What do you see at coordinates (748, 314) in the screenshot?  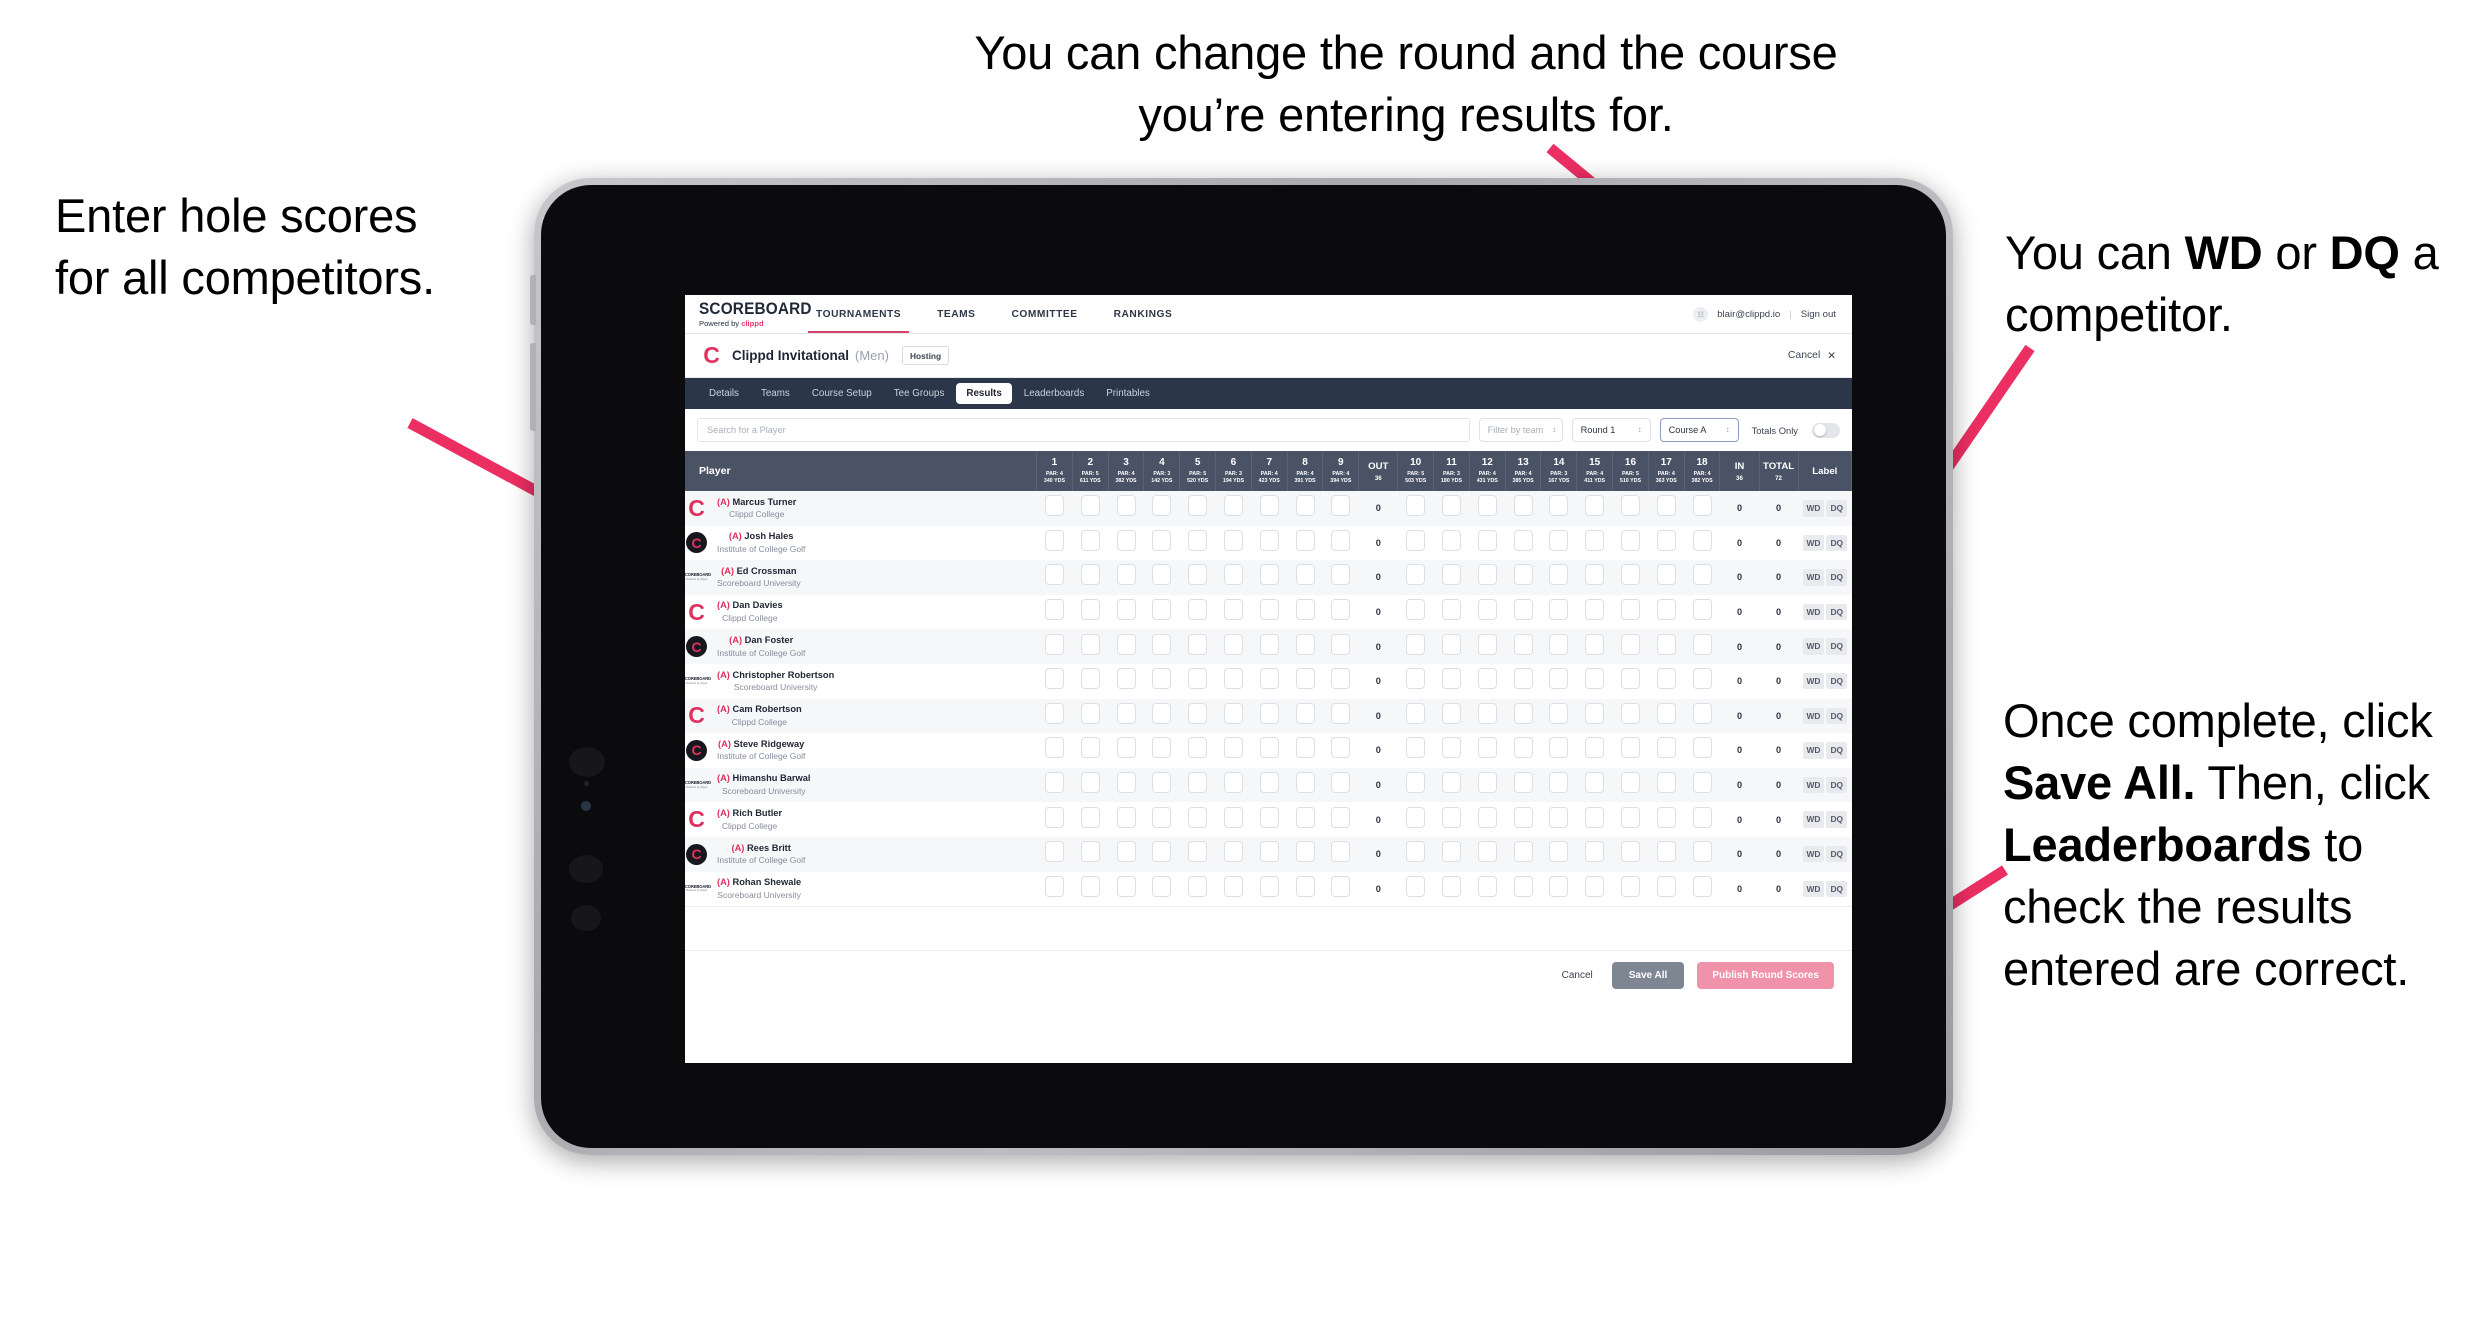 I see `scoreboard-logo: SCOREBOARD Powered by clippd` at bounding box center [748, 314].